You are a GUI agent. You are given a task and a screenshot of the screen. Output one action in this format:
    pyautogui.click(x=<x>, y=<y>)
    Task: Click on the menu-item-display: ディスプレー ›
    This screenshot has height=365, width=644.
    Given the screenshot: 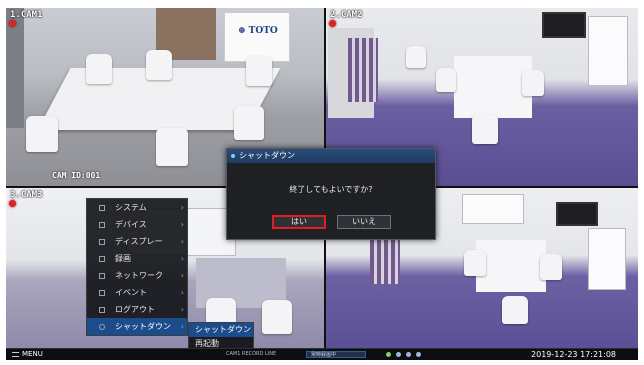 What is the action you would take?
    pyautogui.click(x=137, y=241)
    